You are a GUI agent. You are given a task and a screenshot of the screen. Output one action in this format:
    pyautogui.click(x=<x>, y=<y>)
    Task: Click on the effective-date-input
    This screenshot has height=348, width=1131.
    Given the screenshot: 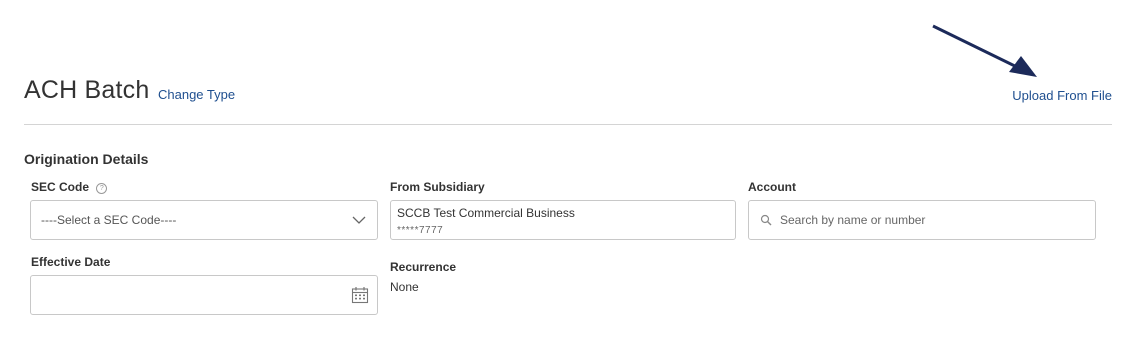 What is the action you would take?
    pyautogui.click(x=204, y=295)
    